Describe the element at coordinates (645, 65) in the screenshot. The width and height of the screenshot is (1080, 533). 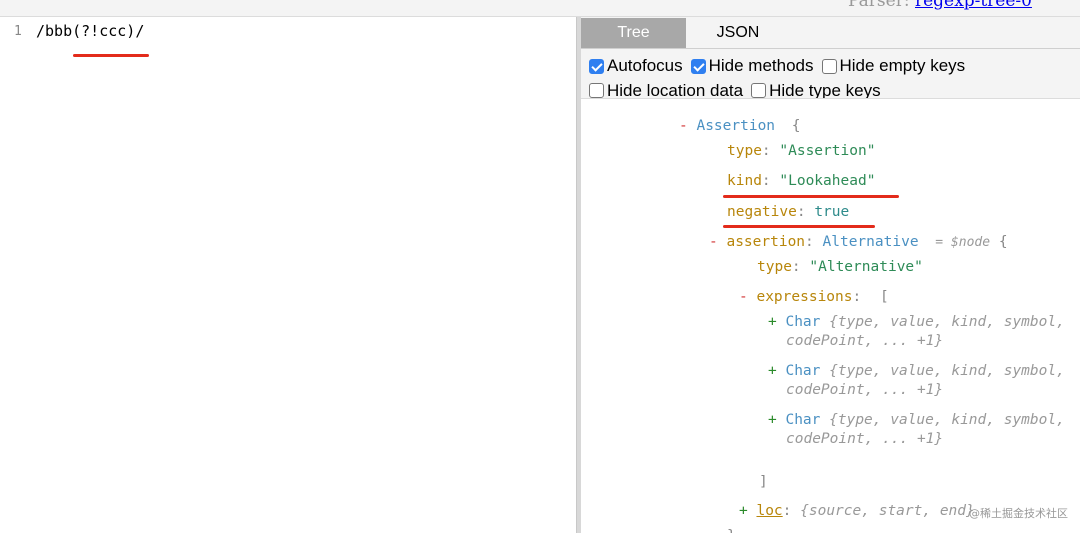
I see `option-label: Autofocus` at that location.